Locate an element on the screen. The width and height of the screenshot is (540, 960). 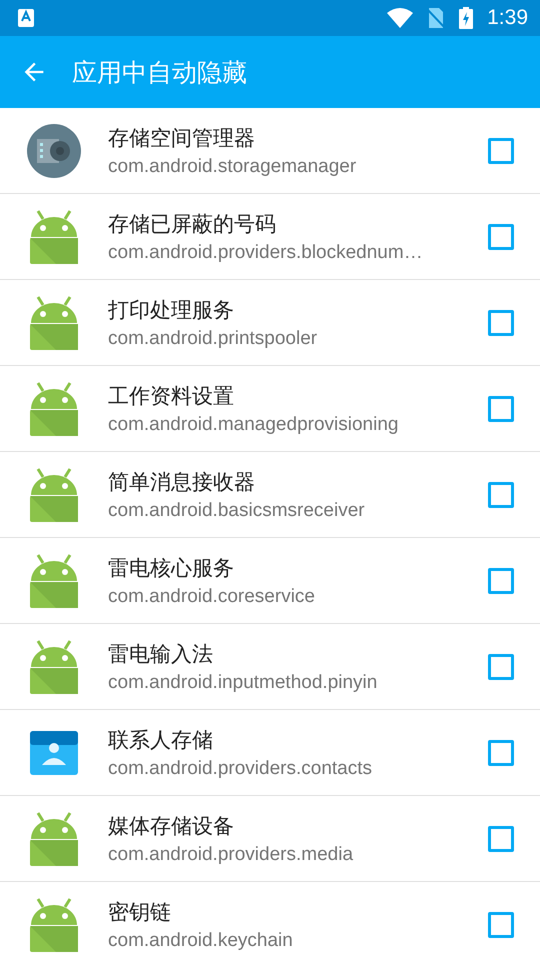
storage-gear-icon is located at coordinates (54, 150).